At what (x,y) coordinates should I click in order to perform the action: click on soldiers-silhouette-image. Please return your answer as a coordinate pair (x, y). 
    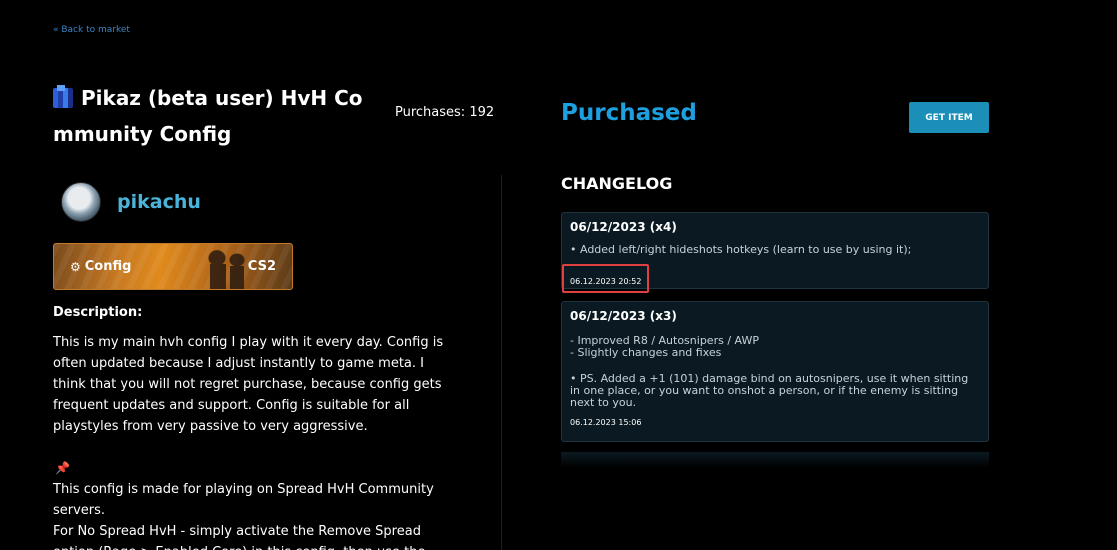
    Looking at the image, I should click on (227, 269).